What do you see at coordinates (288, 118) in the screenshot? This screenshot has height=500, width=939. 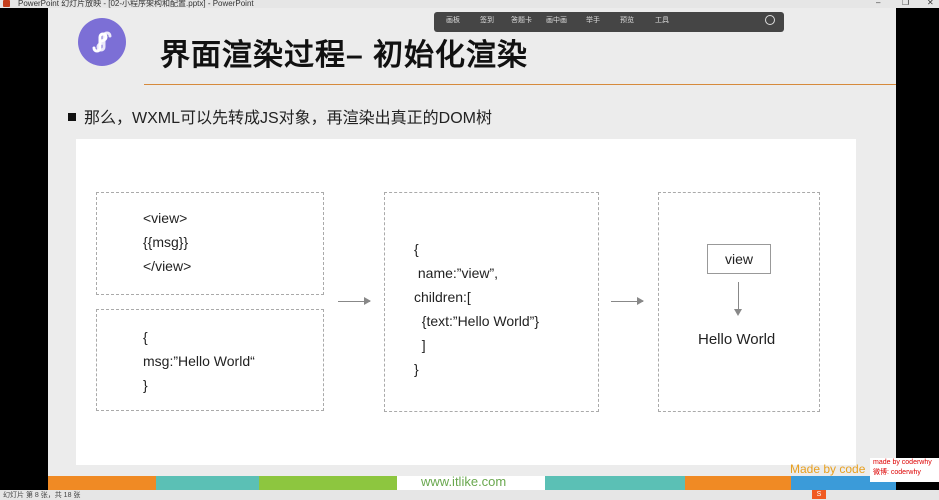 I see `bullet-text: 那么，WXML可以先转成JS对象，再渲染出真正的DOM树` at bounding box center [288, 118].